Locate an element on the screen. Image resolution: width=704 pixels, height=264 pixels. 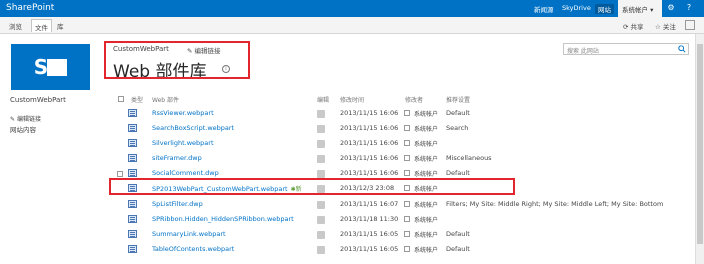
star-icon: ☆ is located at coordinates (658, 27).